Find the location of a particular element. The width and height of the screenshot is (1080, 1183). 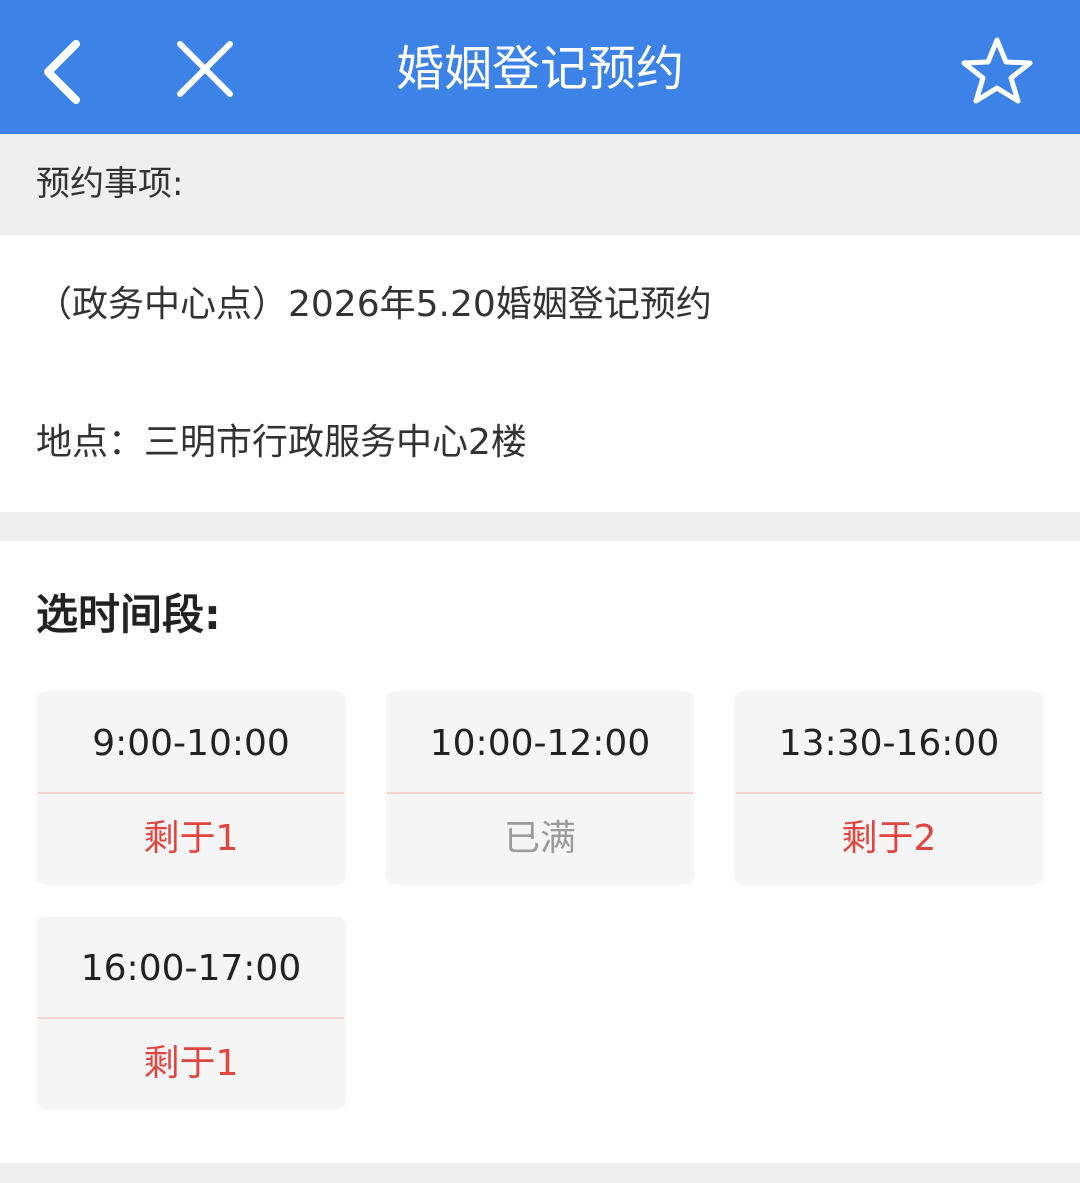

close-button is located at coordinates (206, 70).